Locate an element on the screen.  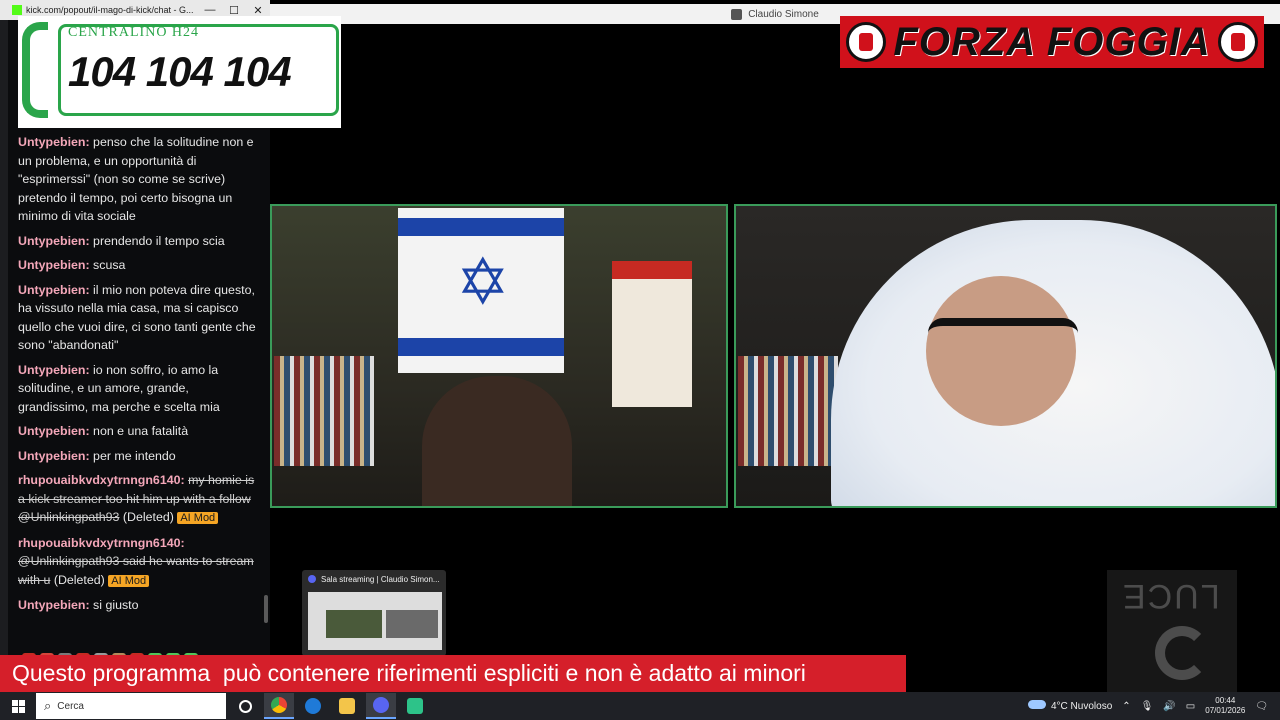
chat-text: non e una fatalità is located at coordinates (141, 431).